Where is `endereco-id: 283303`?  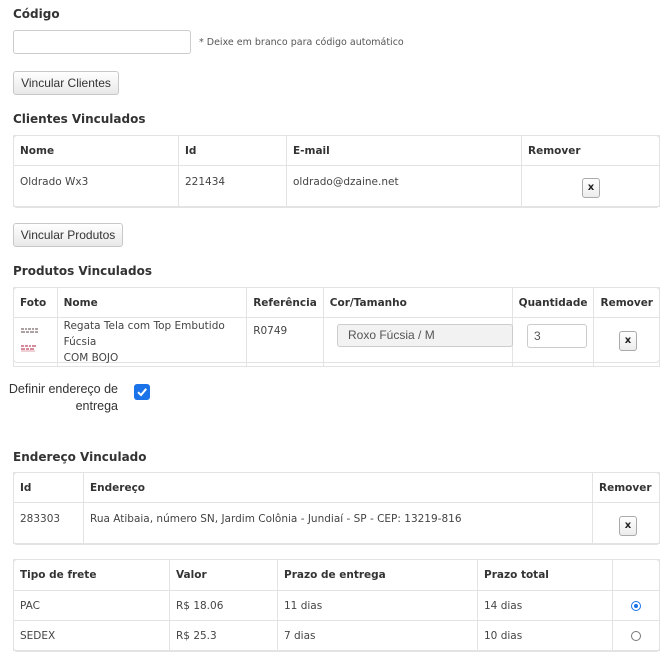
endereco-id: 283303 is located at coordinates (48, 523).